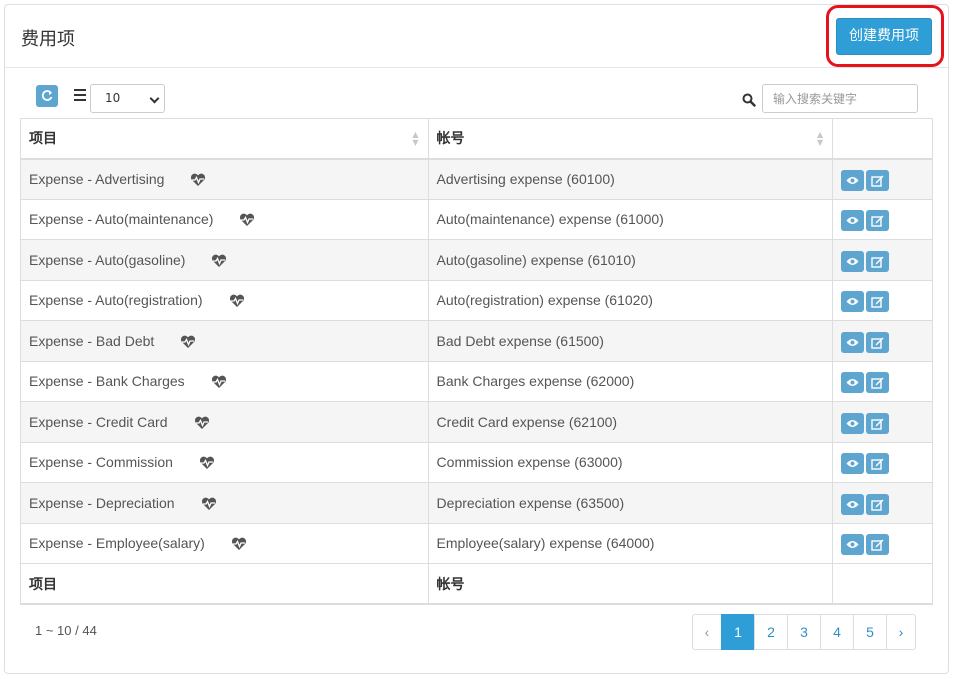  What do you see at coordinates (837, 632) in the screenshot?
I see `page-button: 4` at bounding box center [837, 632].